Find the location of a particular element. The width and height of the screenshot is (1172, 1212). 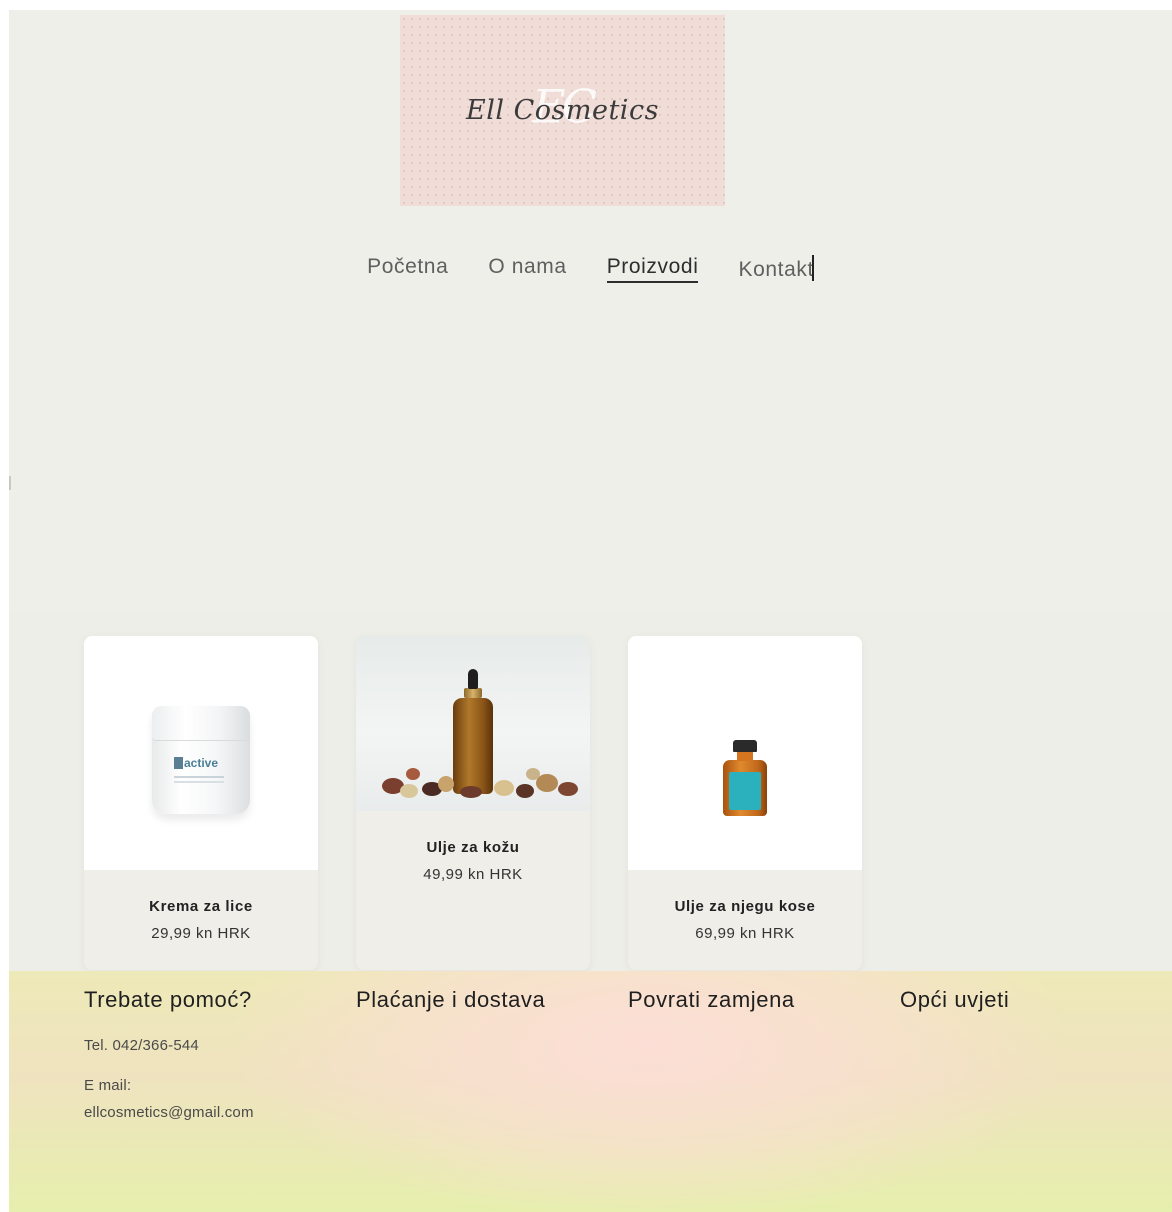

product-card-skin-oil: Ulje za kožu 49,99 kn HRK is located at coordinates (473, 803).